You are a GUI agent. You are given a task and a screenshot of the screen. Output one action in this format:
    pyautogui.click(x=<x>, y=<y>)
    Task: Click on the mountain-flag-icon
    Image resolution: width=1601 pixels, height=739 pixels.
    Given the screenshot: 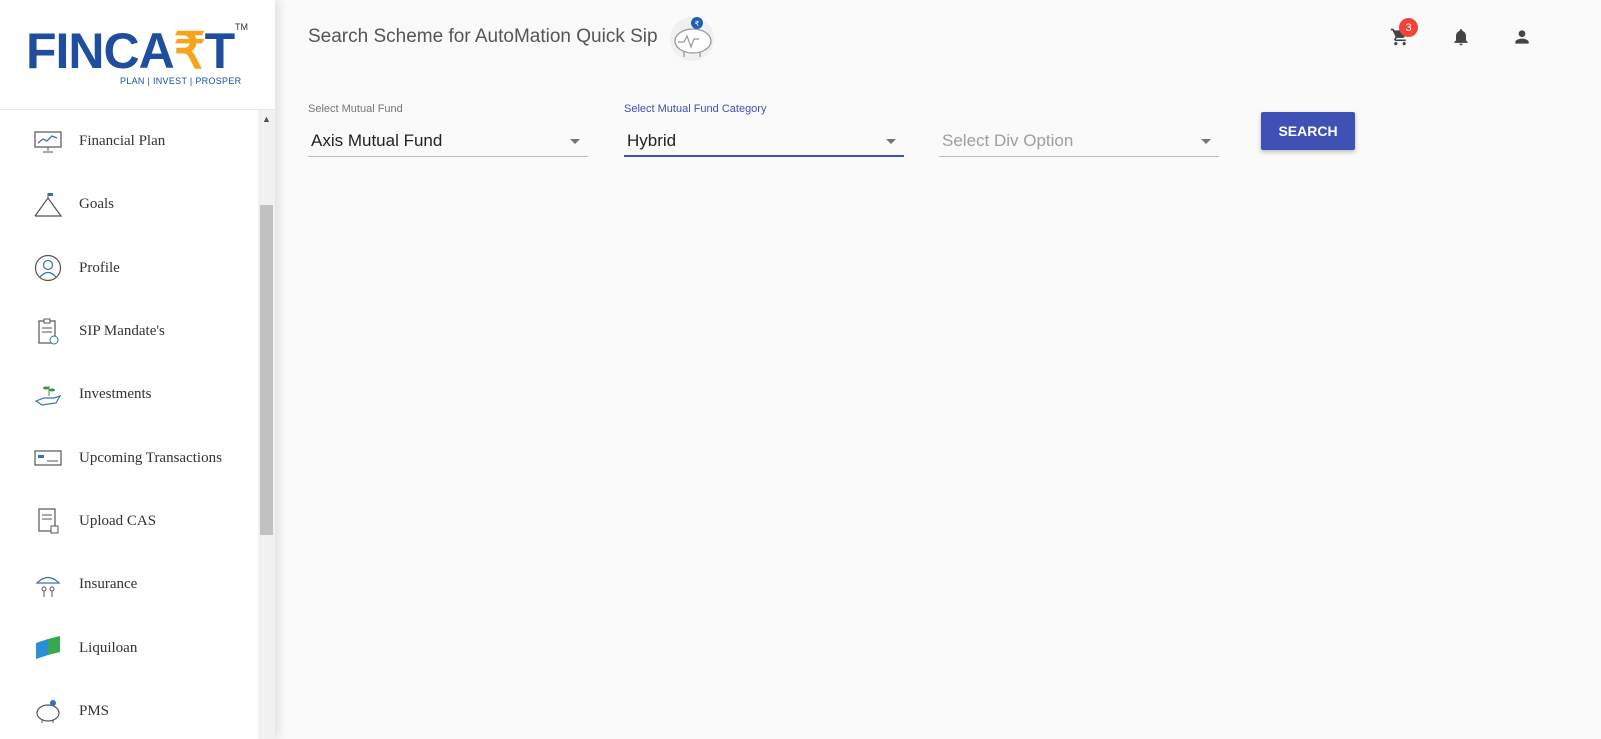 What is the action you would take?
    pyautogui.click(x=48, y=205)
    